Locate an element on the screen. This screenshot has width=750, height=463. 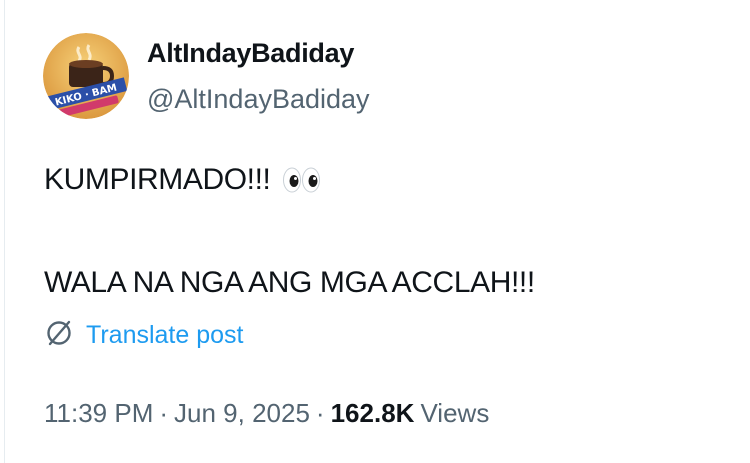
post-text-line-1: KUMPIRMADO!!! is located at coordinates (183, 180).